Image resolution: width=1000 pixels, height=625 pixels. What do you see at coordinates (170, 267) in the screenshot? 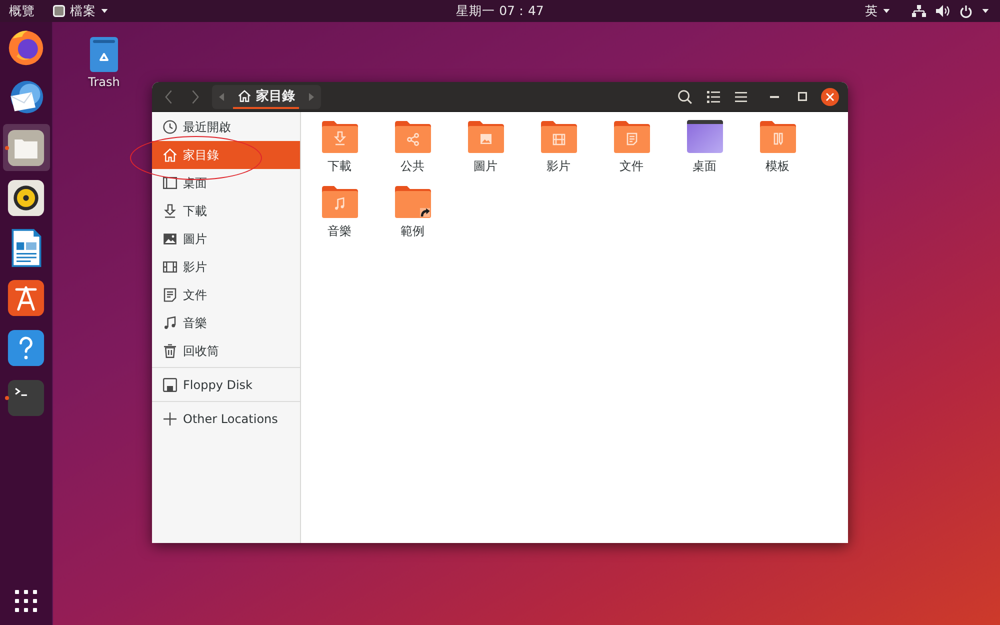
I see `film-icon` at bounding box center [170, 267].